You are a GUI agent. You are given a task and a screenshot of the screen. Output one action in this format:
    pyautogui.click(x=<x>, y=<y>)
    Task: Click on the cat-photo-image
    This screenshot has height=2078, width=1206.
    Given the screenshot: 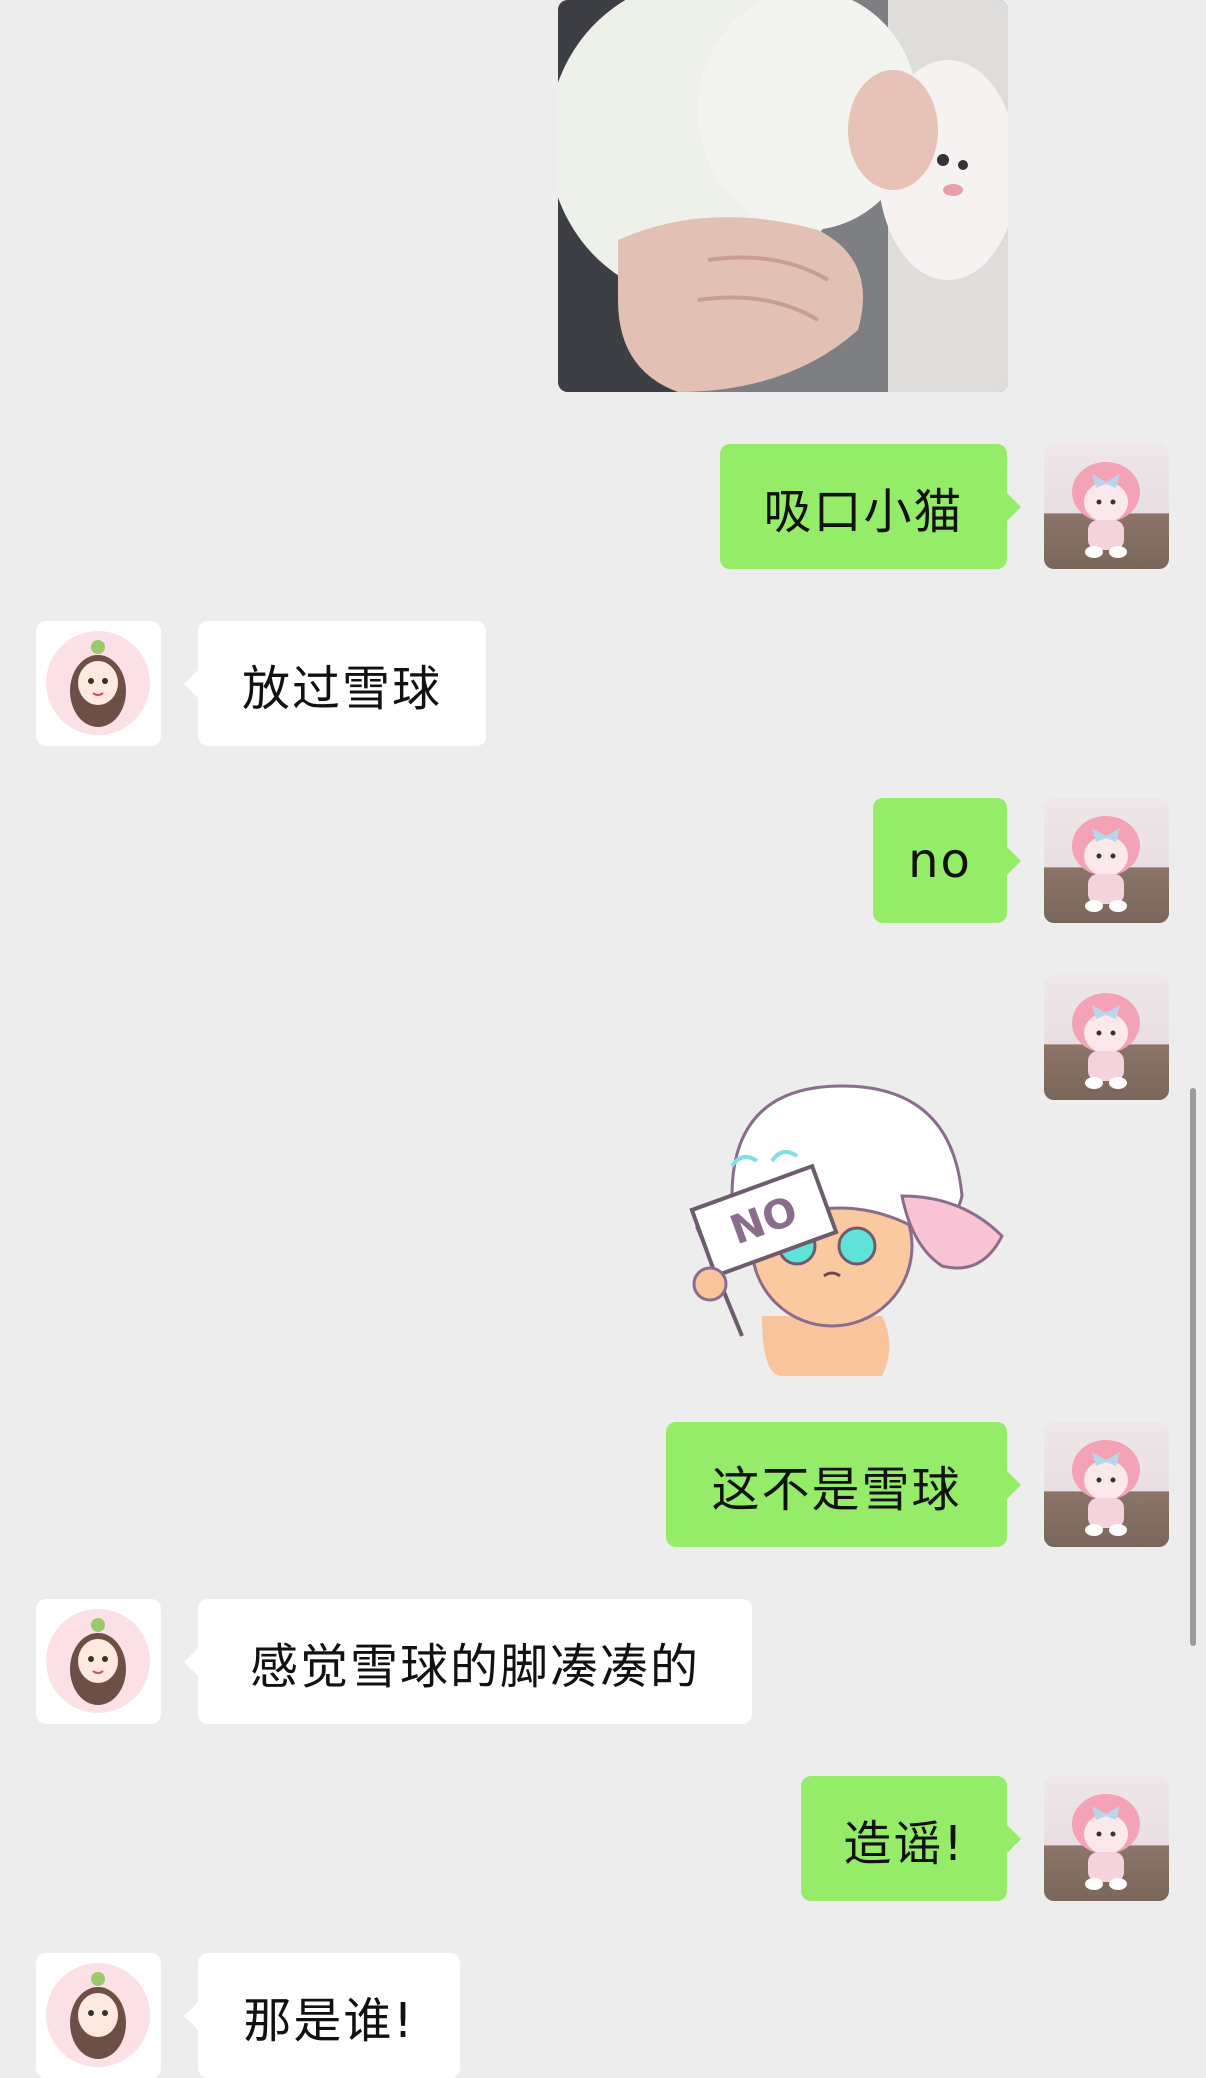 What is the action you would take?
    pyautogui.click(x=783, y=196)
    